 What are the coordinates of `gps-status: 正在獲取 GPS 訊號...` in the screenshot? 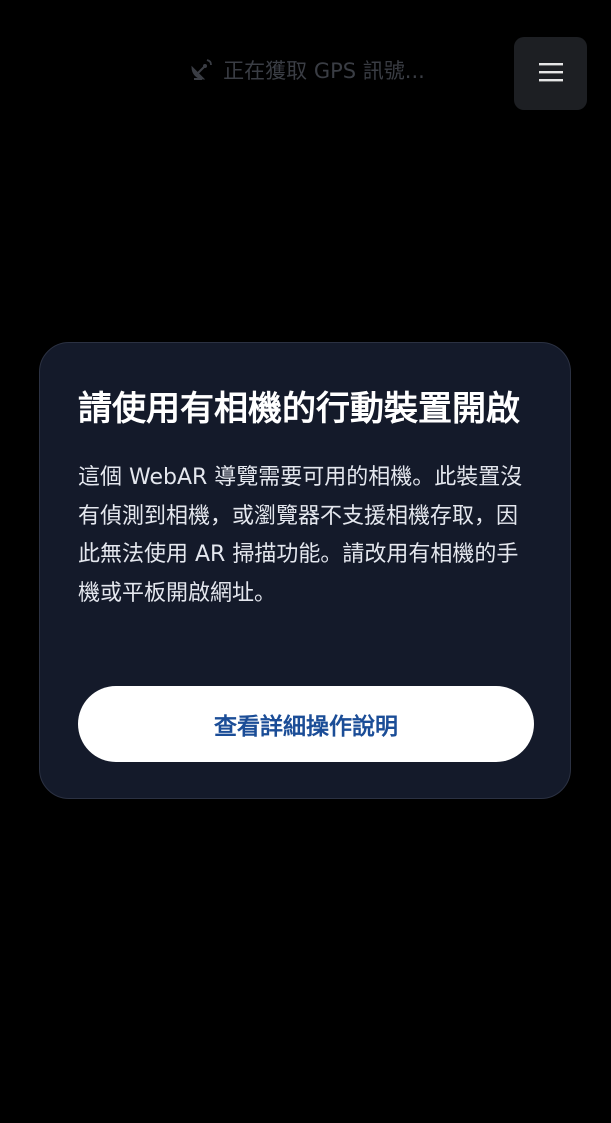 It's located at (306, 70).